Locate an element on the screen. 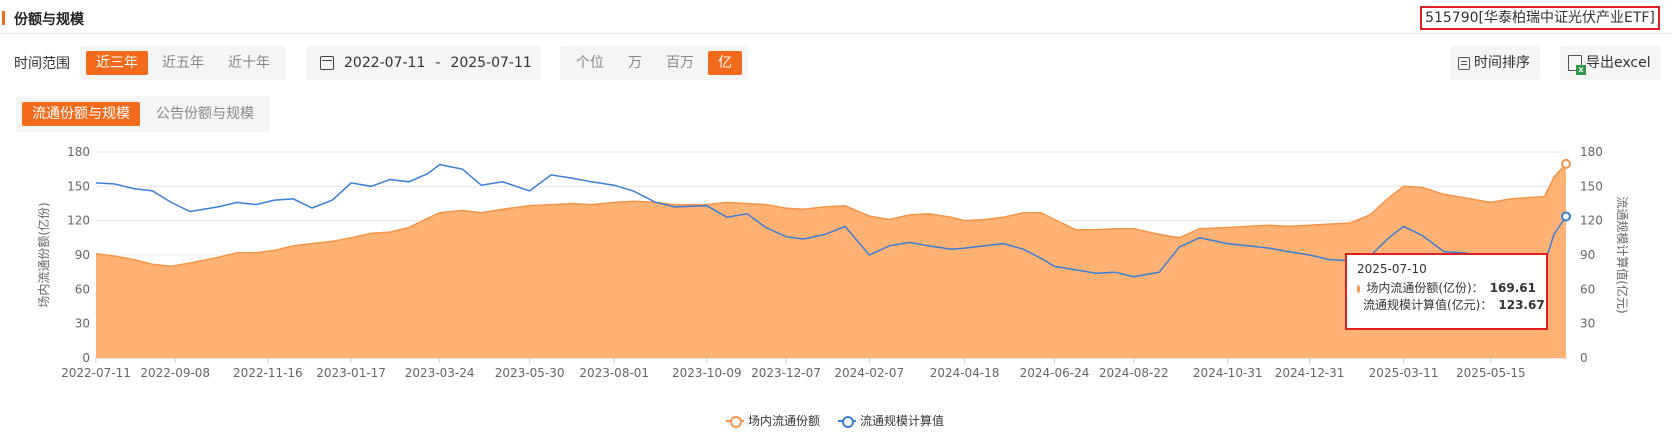  unit-ones-button: 个位 is located at coordinates (590, 63).